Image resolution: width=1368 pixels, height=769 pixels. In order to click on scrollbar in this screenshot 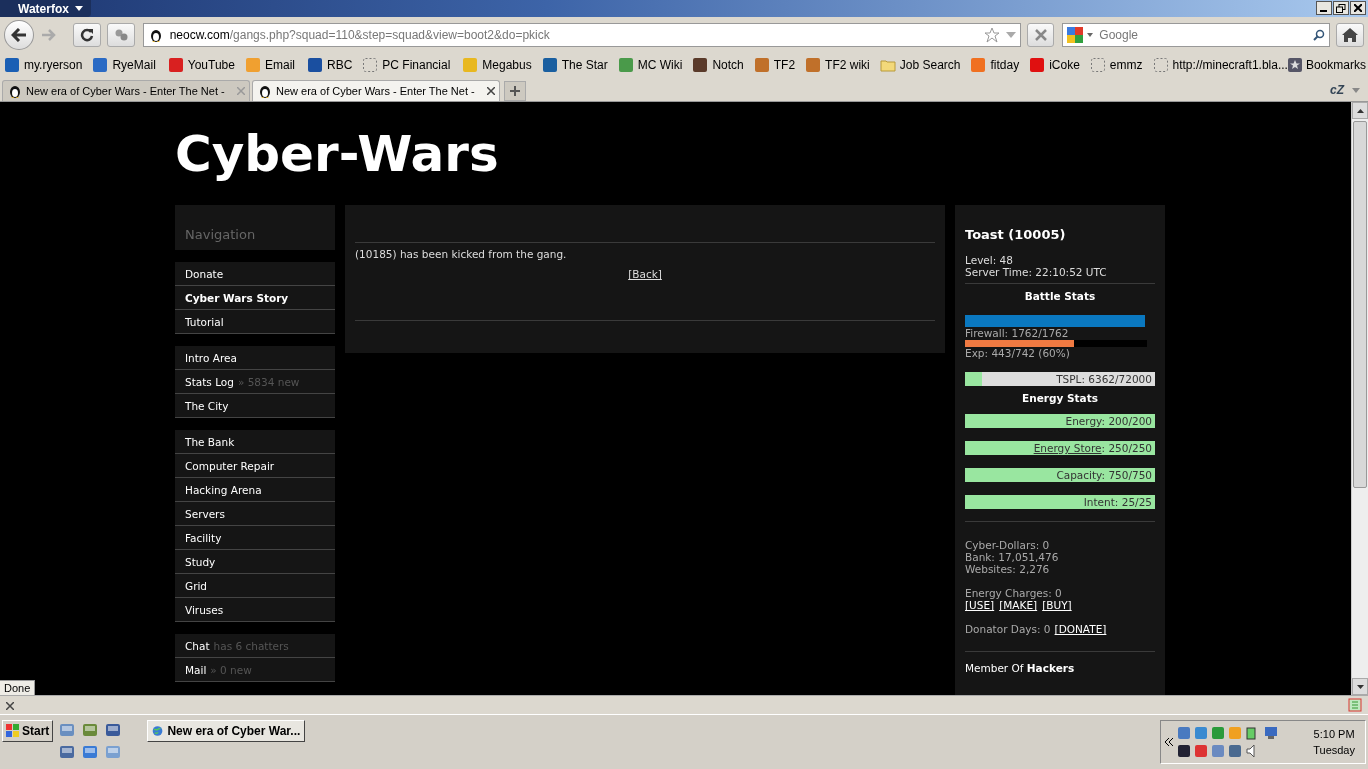, I will do `click(1359, 398)`.